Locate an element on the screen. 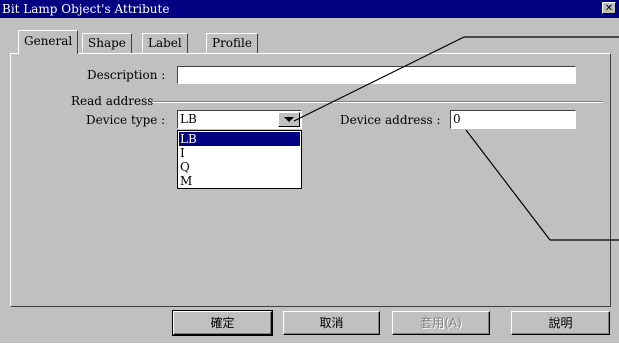  device-type-value: LB is located at coordinates (188, 119).